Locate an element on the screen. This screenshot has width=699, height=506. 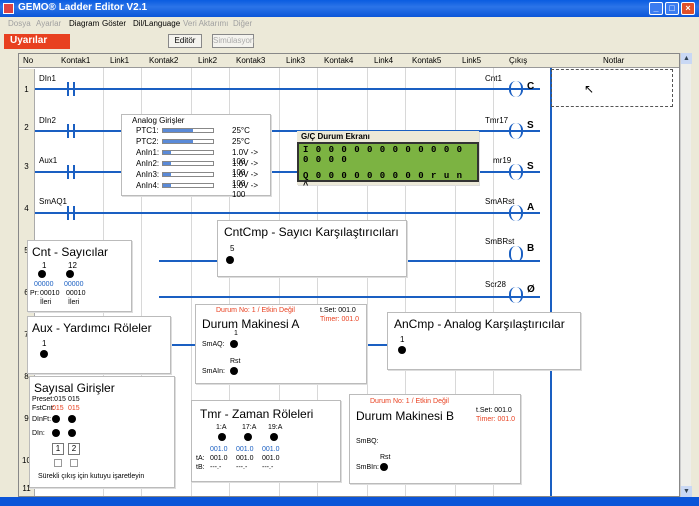
timer-ta-value: 001.0 is located at coordinates (271, 458).